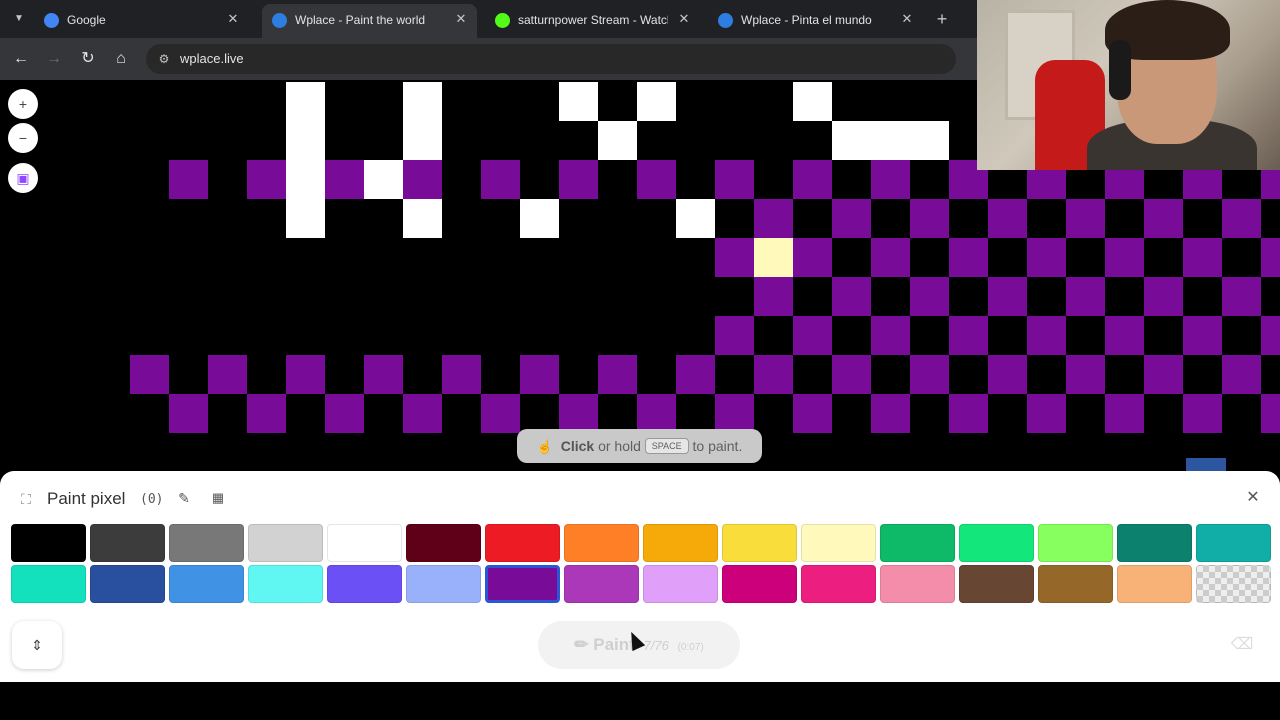 Image resolution: width=1280 pixels, height=720 pixels. I want to click on tab-title: Wplace - Paint the world, so click(360, 20).